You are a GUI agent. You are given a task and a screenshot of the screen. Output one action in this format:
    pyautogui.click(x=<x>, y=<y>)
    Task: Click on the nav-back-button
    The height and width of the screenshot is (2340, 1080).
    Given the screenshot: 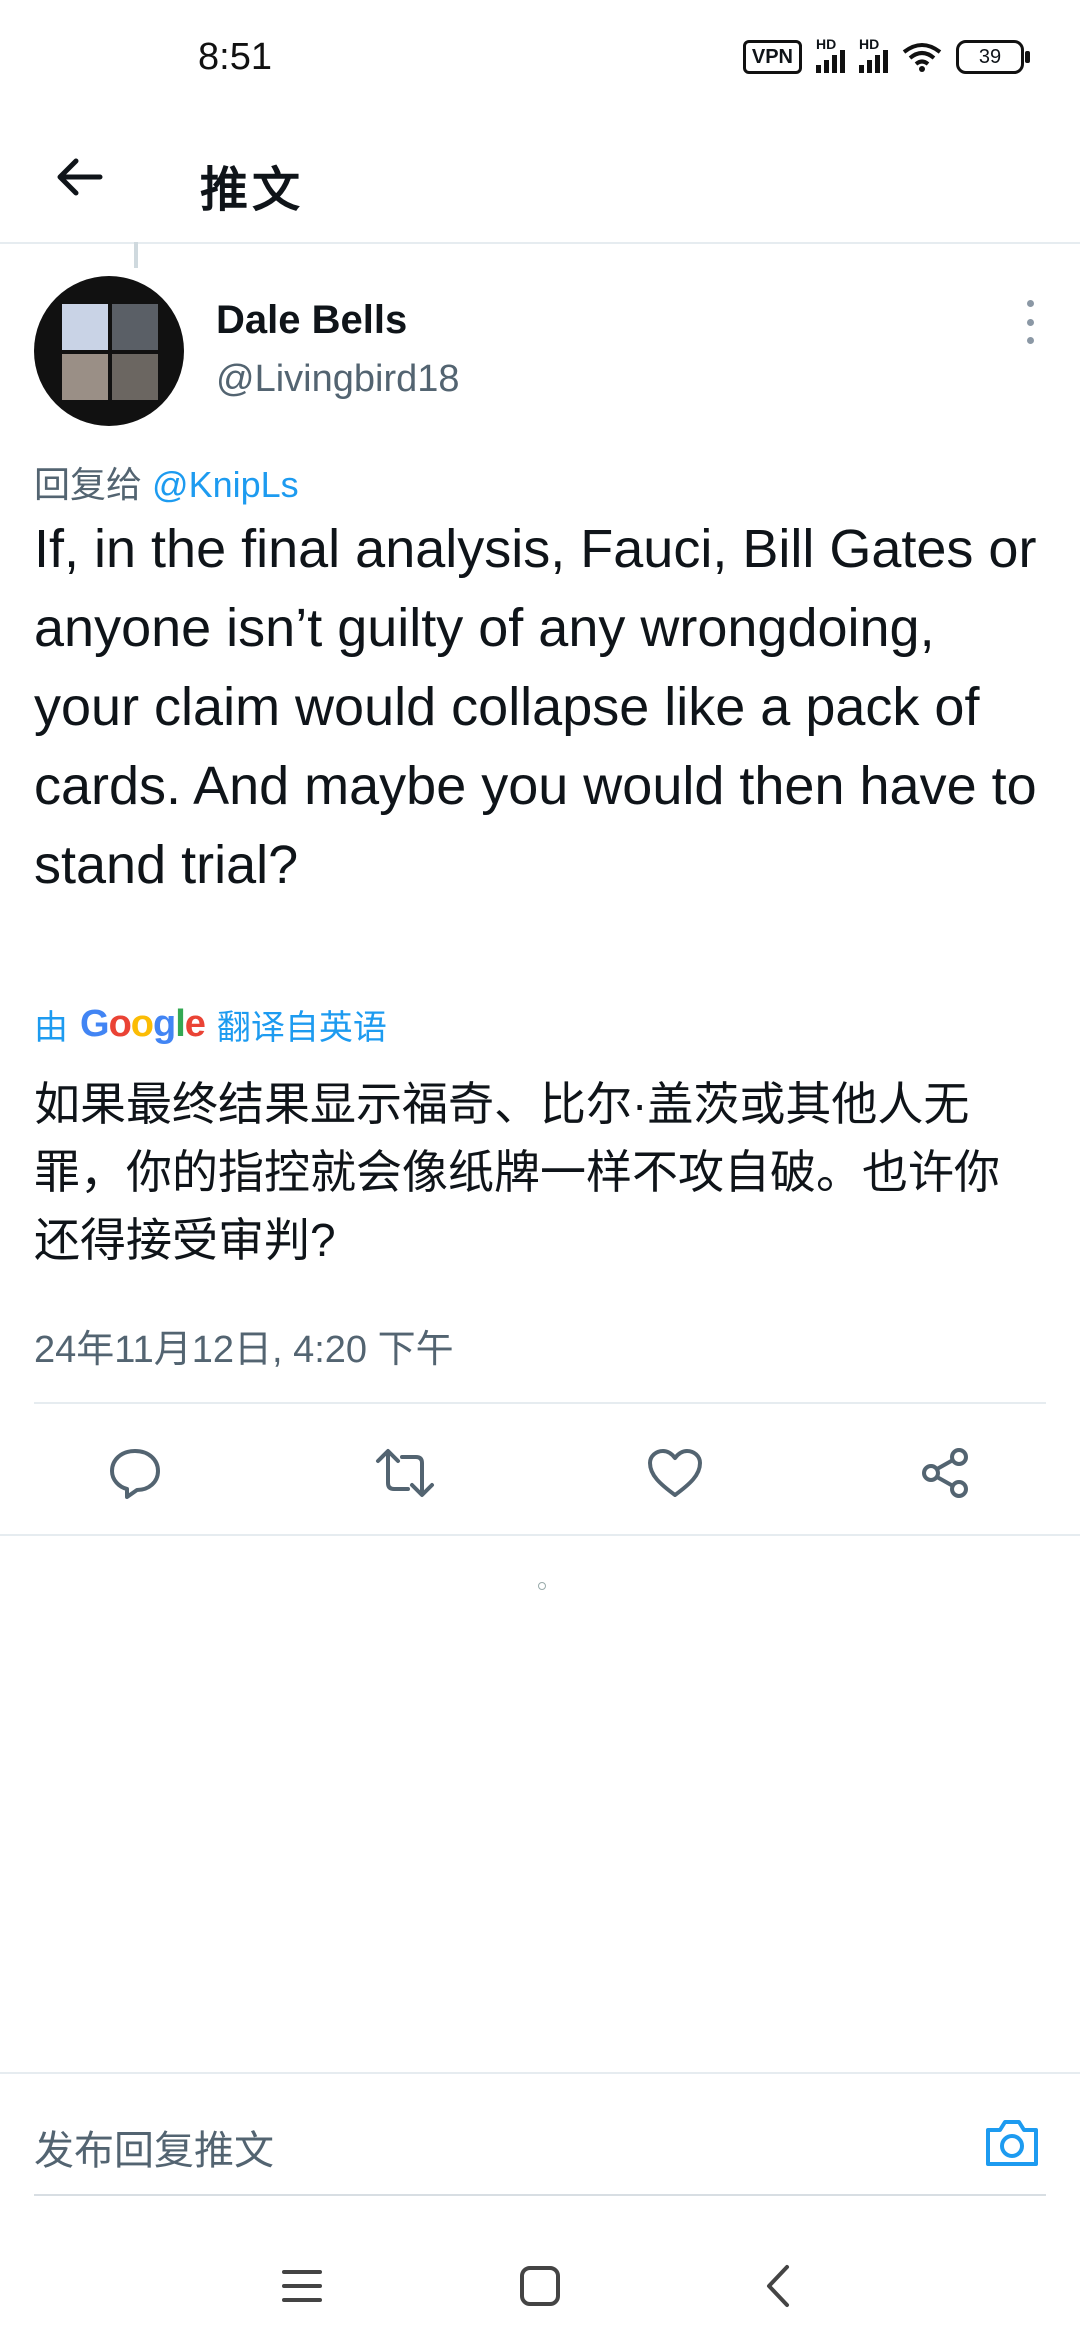 What is the action you would take?
    pyautogui.click(x=778, y=2286)
    